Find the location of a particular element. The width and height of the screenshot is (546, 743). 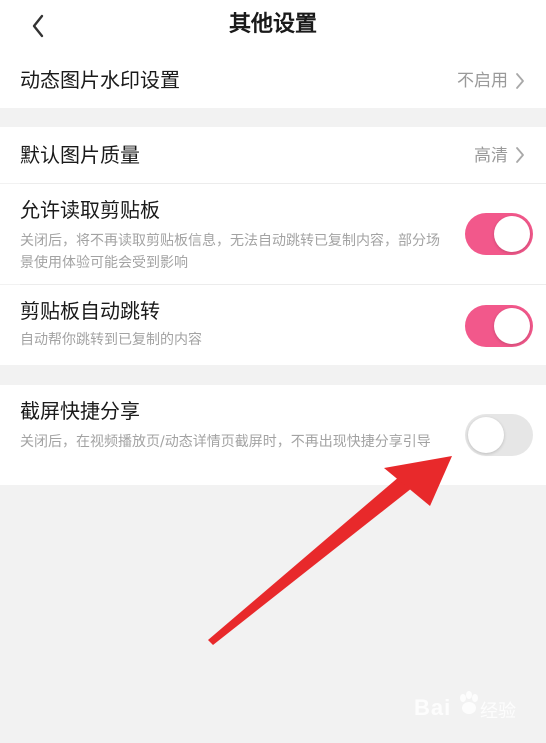

clipboard-jump-desc: 自动帮你跳转到已复制的内容 is located at coordinates (111, 340).